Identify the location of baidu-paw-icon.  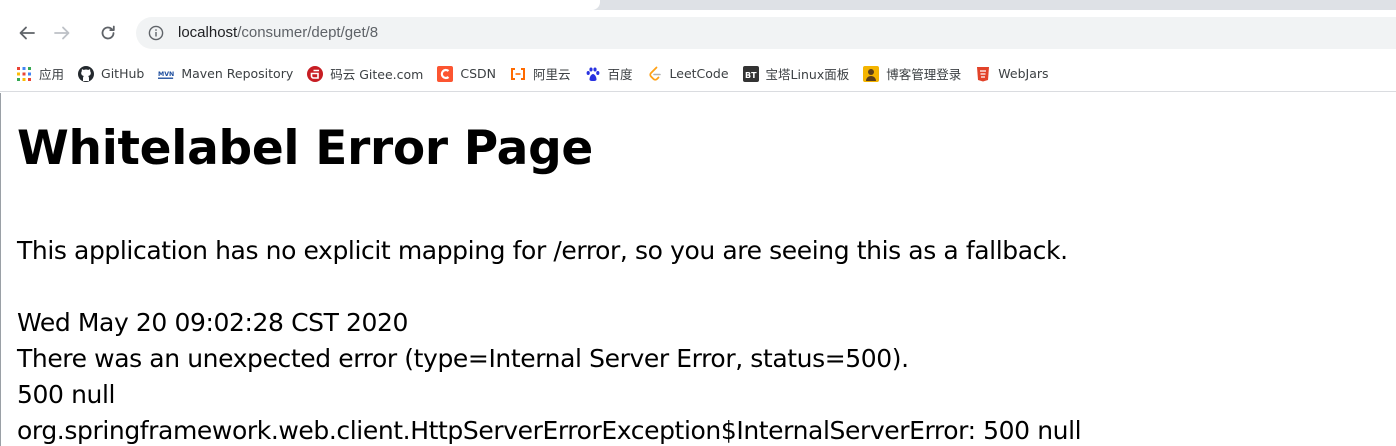
(593, 74).